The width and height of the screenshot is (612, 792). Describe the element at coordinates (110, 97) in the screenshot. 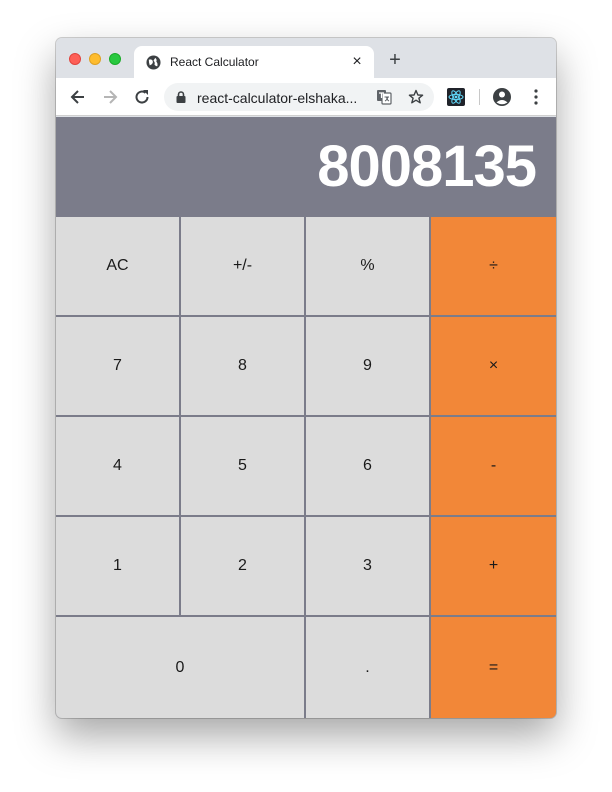

I see `forward-arrow-icon` at that location.